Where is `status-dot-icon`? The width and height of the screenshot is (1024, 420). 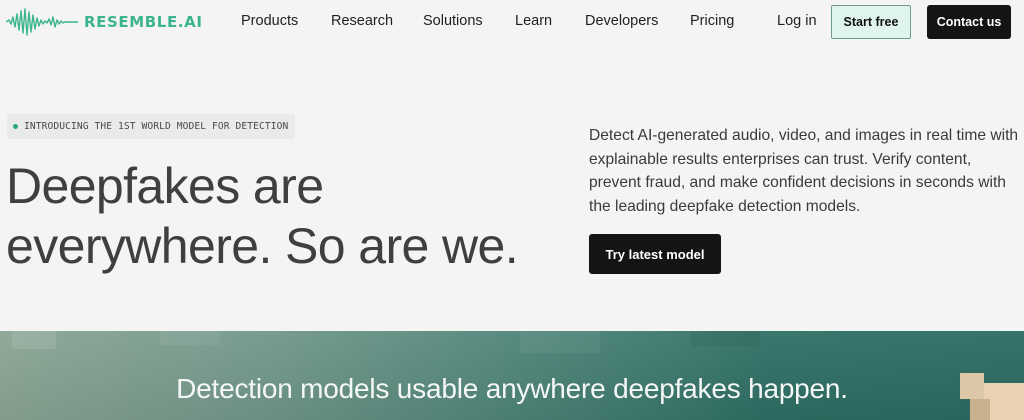
status-dot-icon is located at coordinates (15, 126).